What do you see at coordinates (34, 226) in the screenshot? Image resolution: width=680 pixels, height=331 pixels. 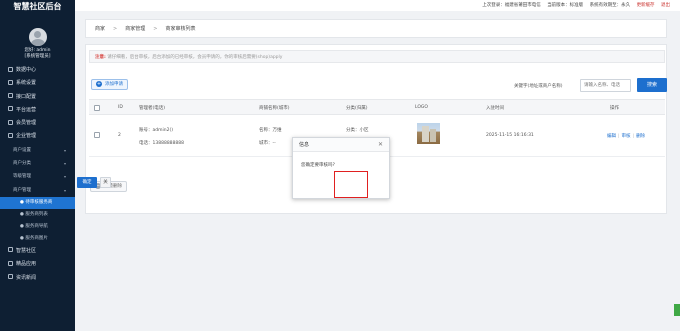 I see `sidebar-item-label: ● 服务商导航` at bounding box center [34, 226].